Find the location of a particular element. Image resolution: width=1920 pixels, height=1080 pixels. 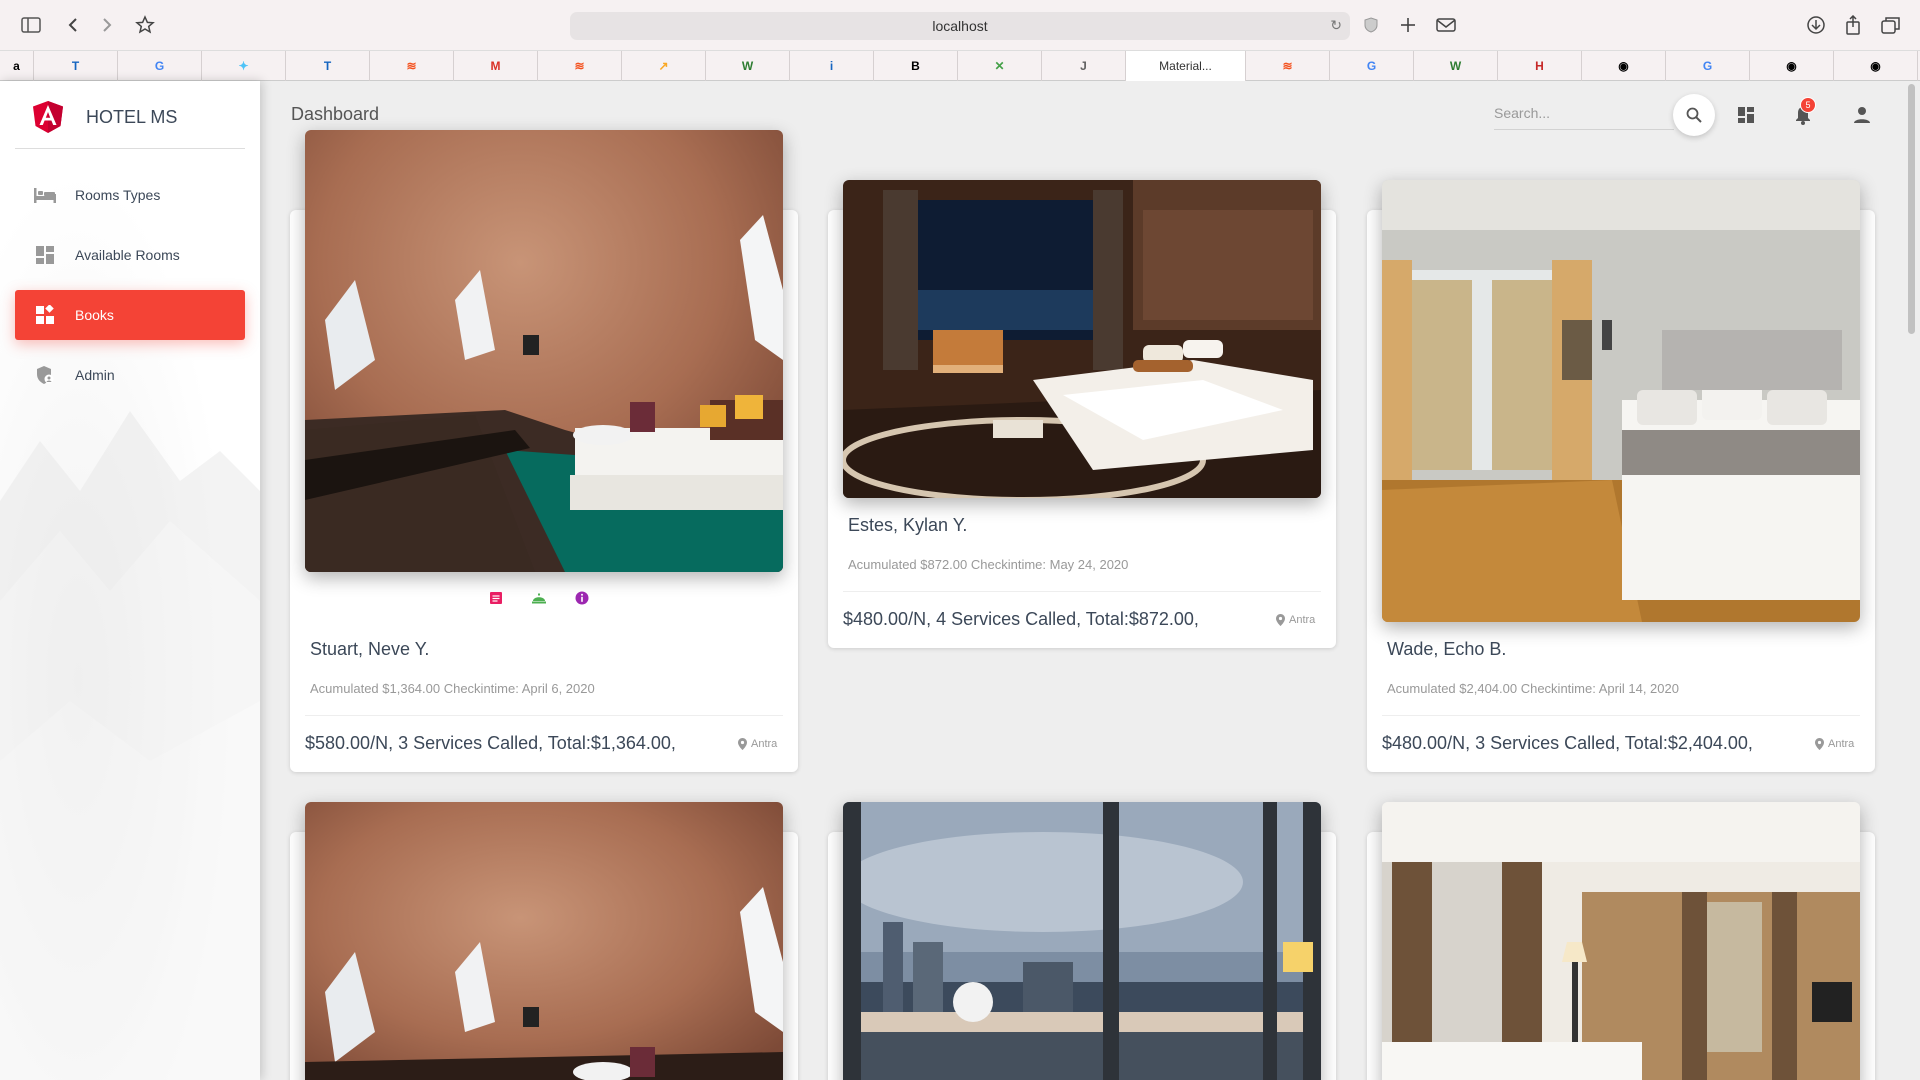

search-icon is located at coordinates (1694, 115).